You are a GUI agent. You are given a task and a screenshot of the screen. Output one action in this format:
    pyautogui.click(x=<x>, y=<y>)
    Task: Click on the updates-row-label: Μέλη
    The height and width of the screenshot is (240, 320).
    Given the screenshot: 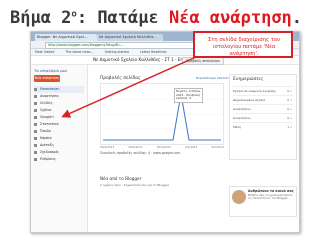 What is the action you would take?
    pyautogui.click(x=237, y=127)
    